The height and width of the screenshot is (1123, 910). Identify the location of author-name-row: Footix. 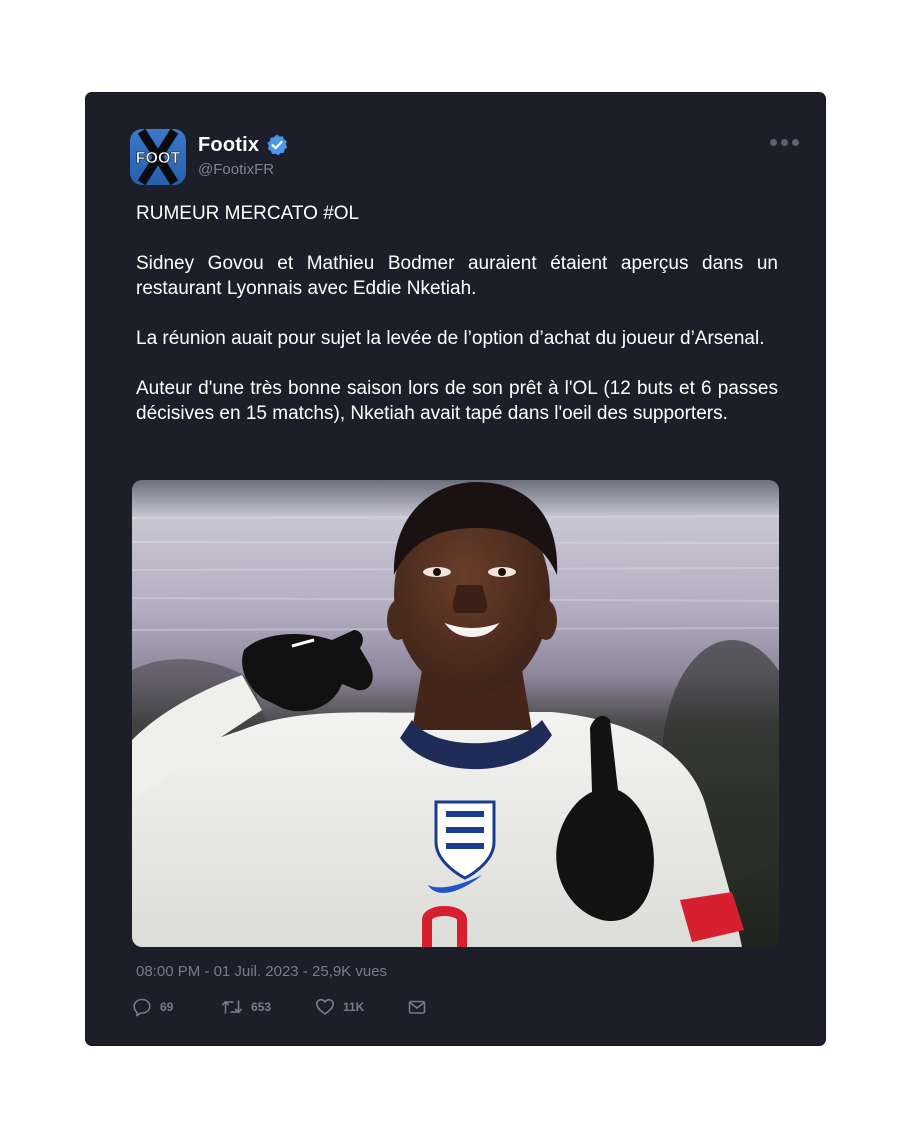
(243, 145).